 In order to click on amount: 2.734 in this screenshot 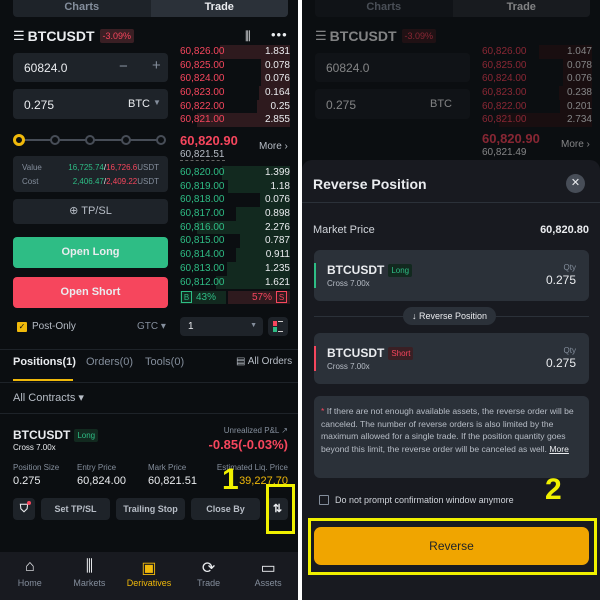, I will do `click(579, 120)`.